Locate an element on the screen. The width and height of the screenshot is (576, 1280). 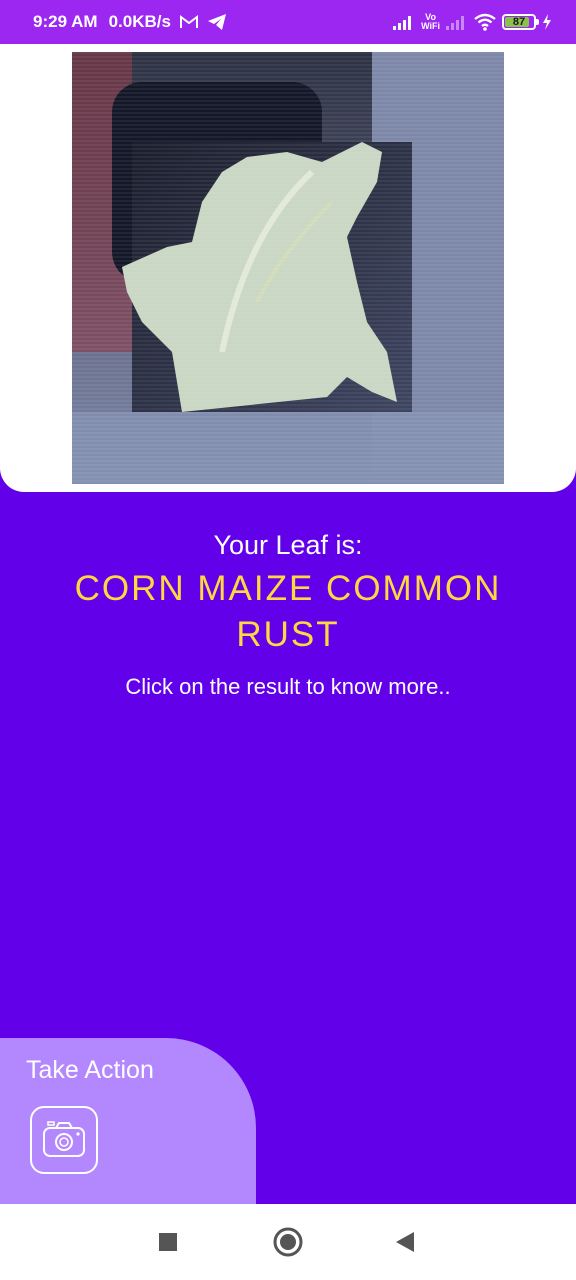
result-hint: Click on the result to know more.. is located at coordinates (288, 686).